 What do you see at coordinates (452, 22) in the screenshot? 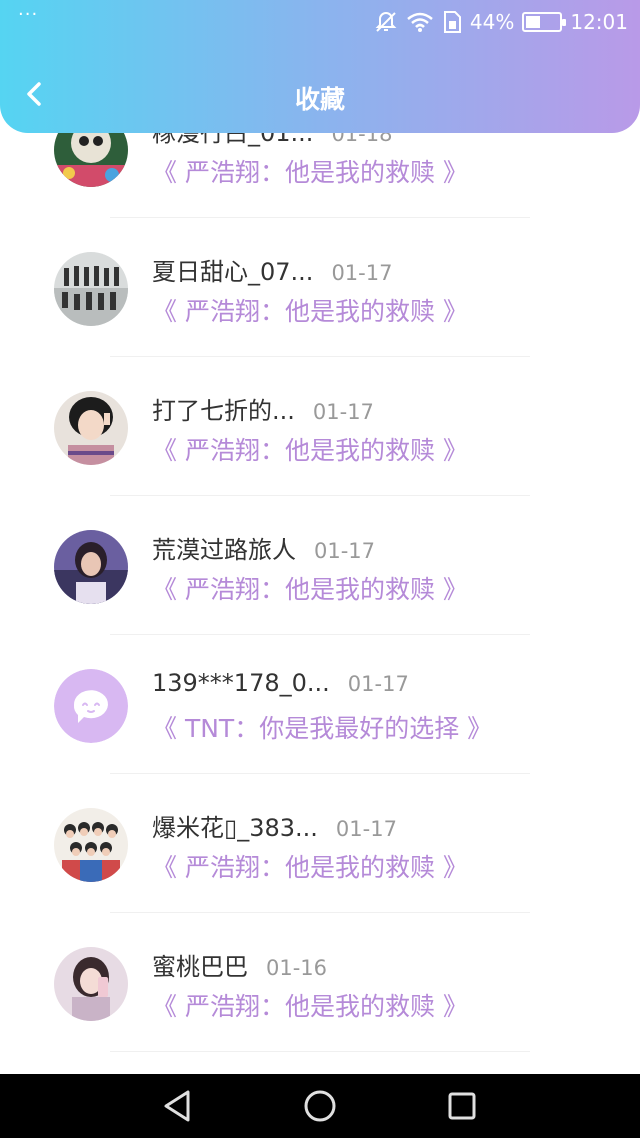
I see `sim-card-icon` at bounding box center [452, 22].